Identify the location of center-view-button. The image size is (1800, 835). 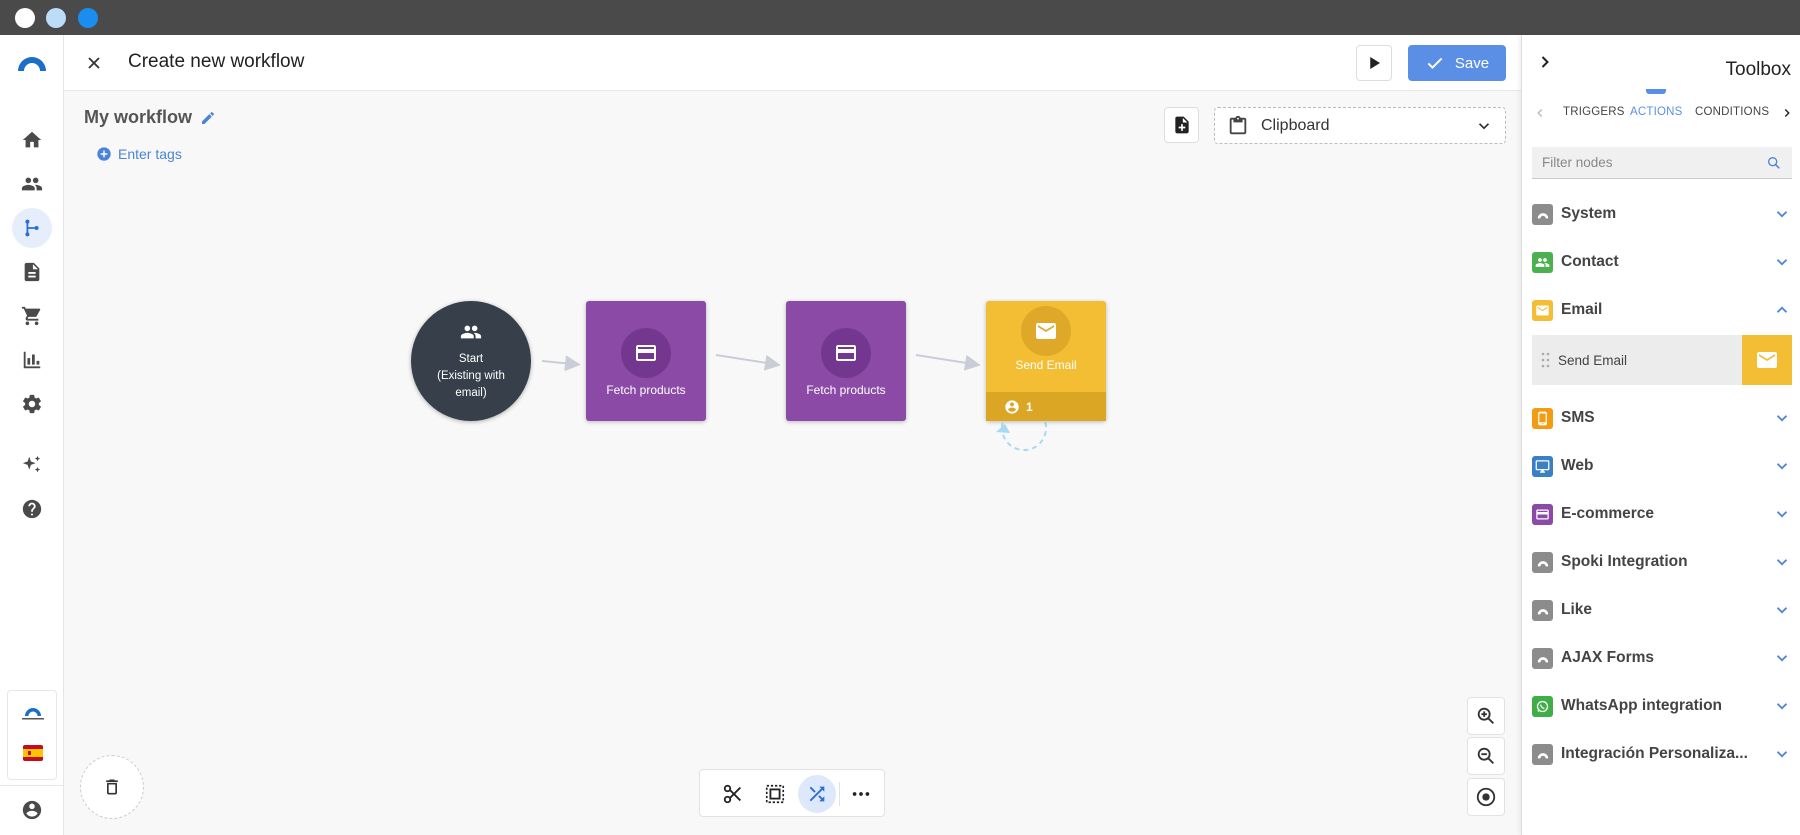
(1486, 797).